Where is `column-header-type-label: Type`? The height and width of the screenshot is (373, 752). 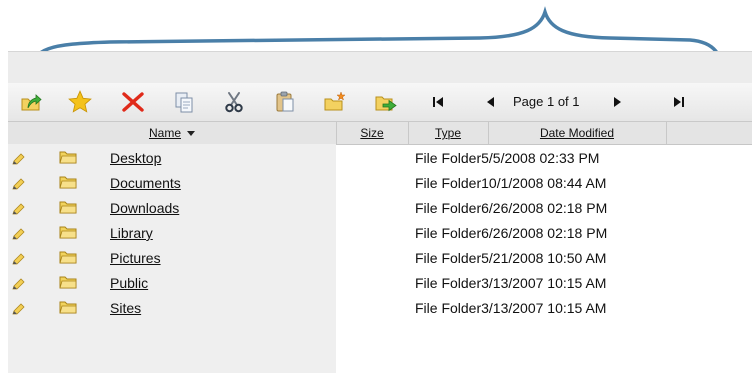 column-header-type-label: Type is located at coordinates (447, 133).